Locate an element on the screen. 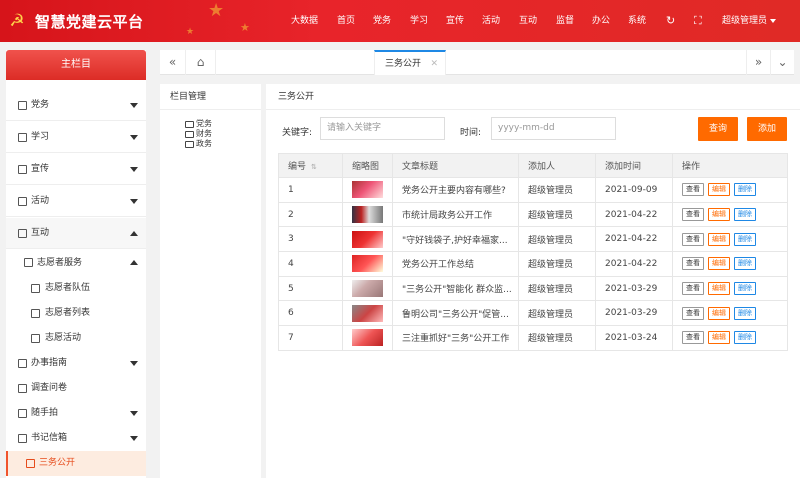 The height and width of the screenshot is (478, 800). sidebar-item-interaction: 互动 is located at coordinates (76, 233).